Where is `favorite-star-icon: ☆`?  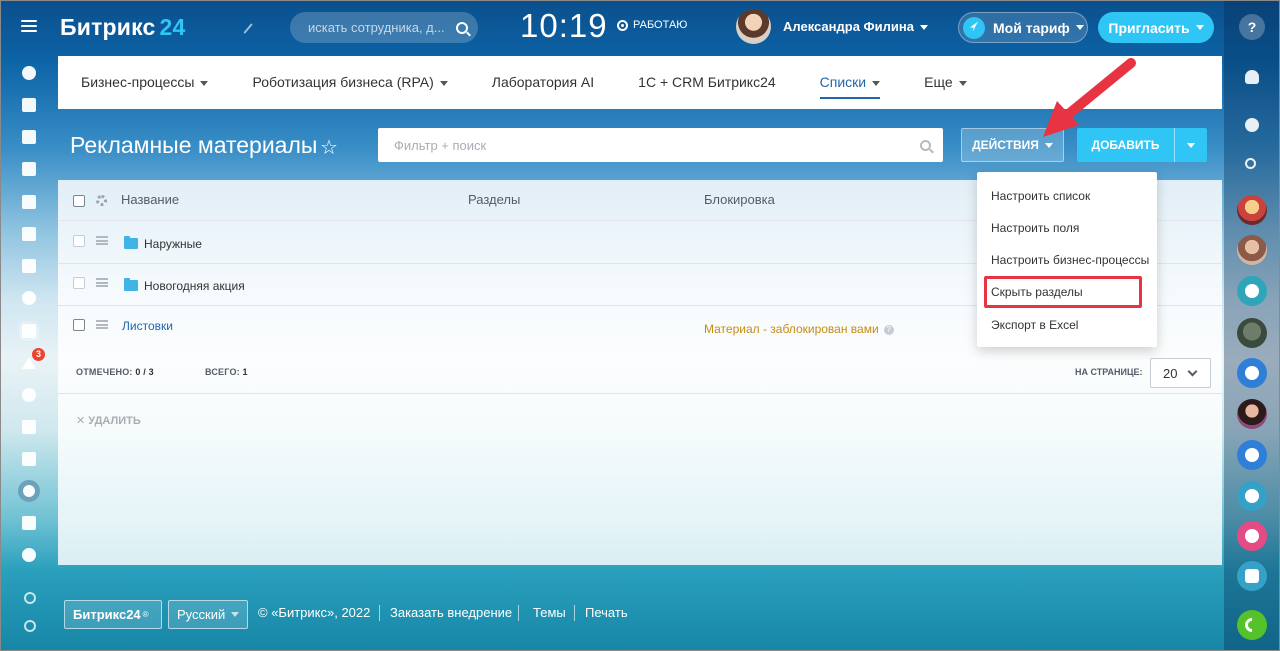 favorite-star-icon: ☆ is located at coordinates (329, 147).